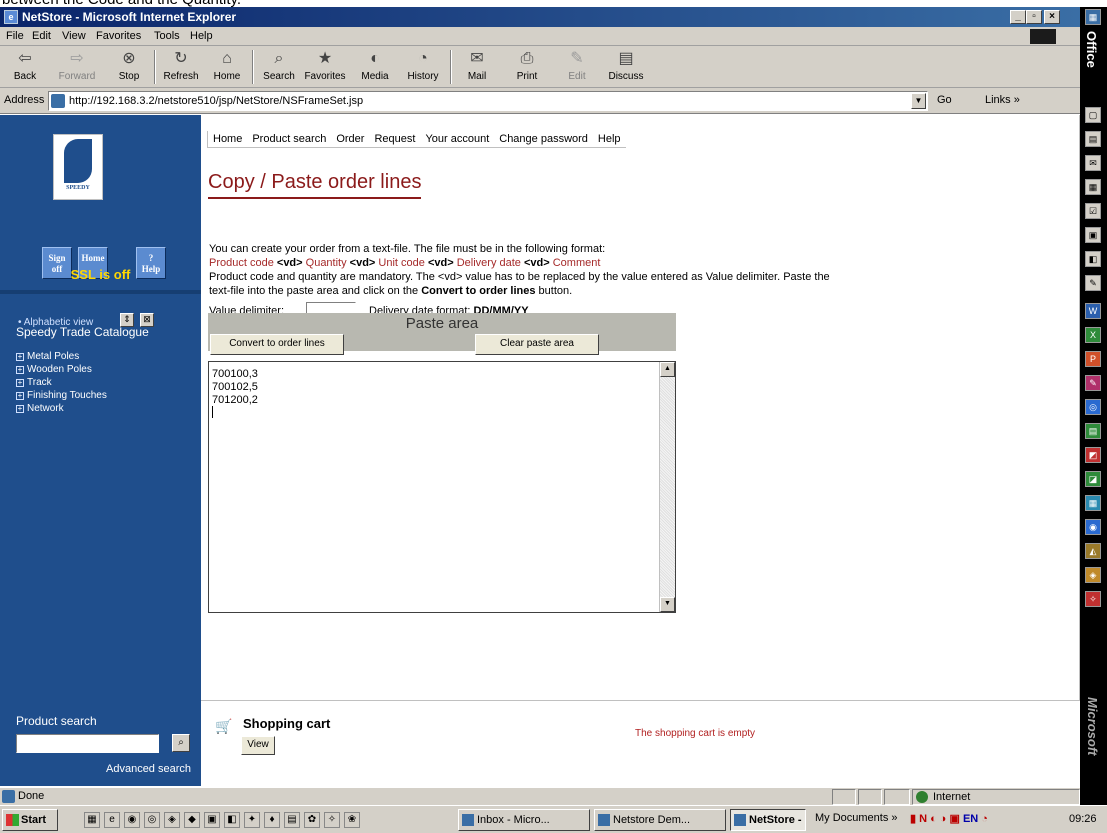  I want to click on start-button: Start, so click(30, 820).